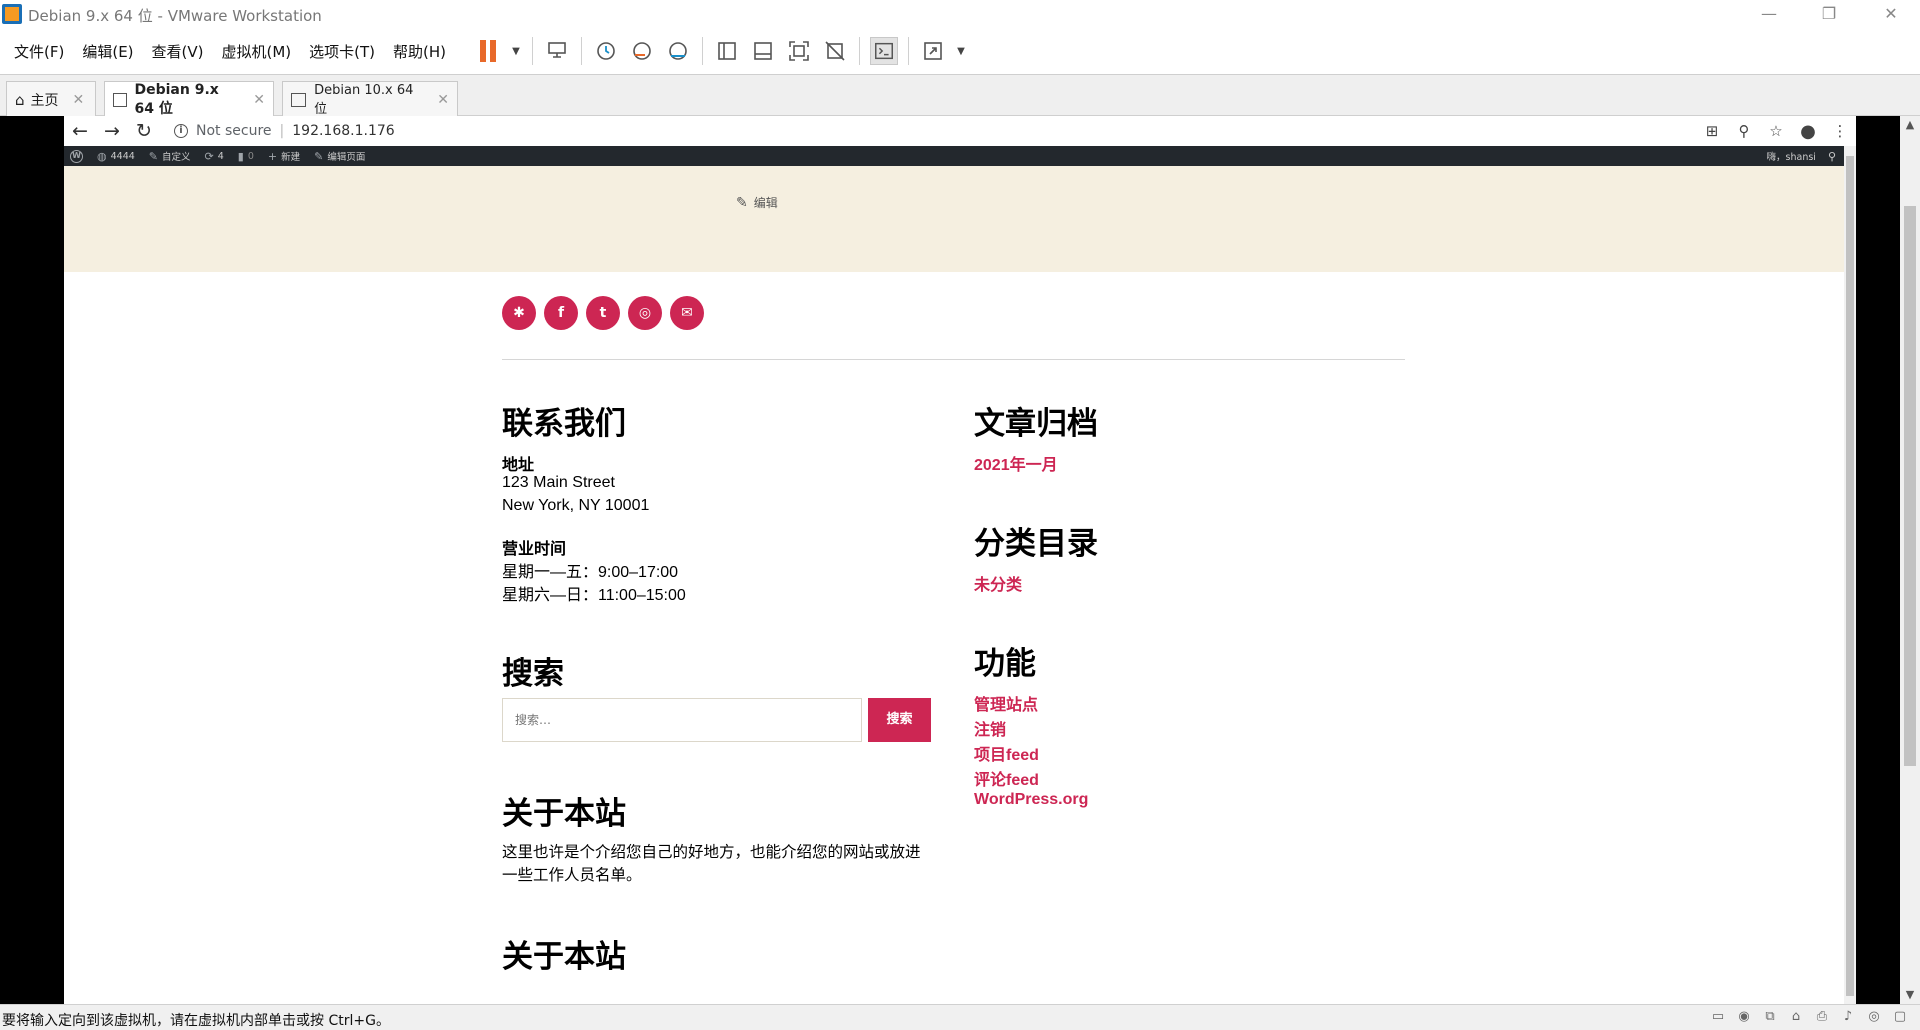 The image size is (1920, 1030). Describe the element at coordinates (1900, 1017) in the screenshot. I see `message-log-icon: ▢` at that location.